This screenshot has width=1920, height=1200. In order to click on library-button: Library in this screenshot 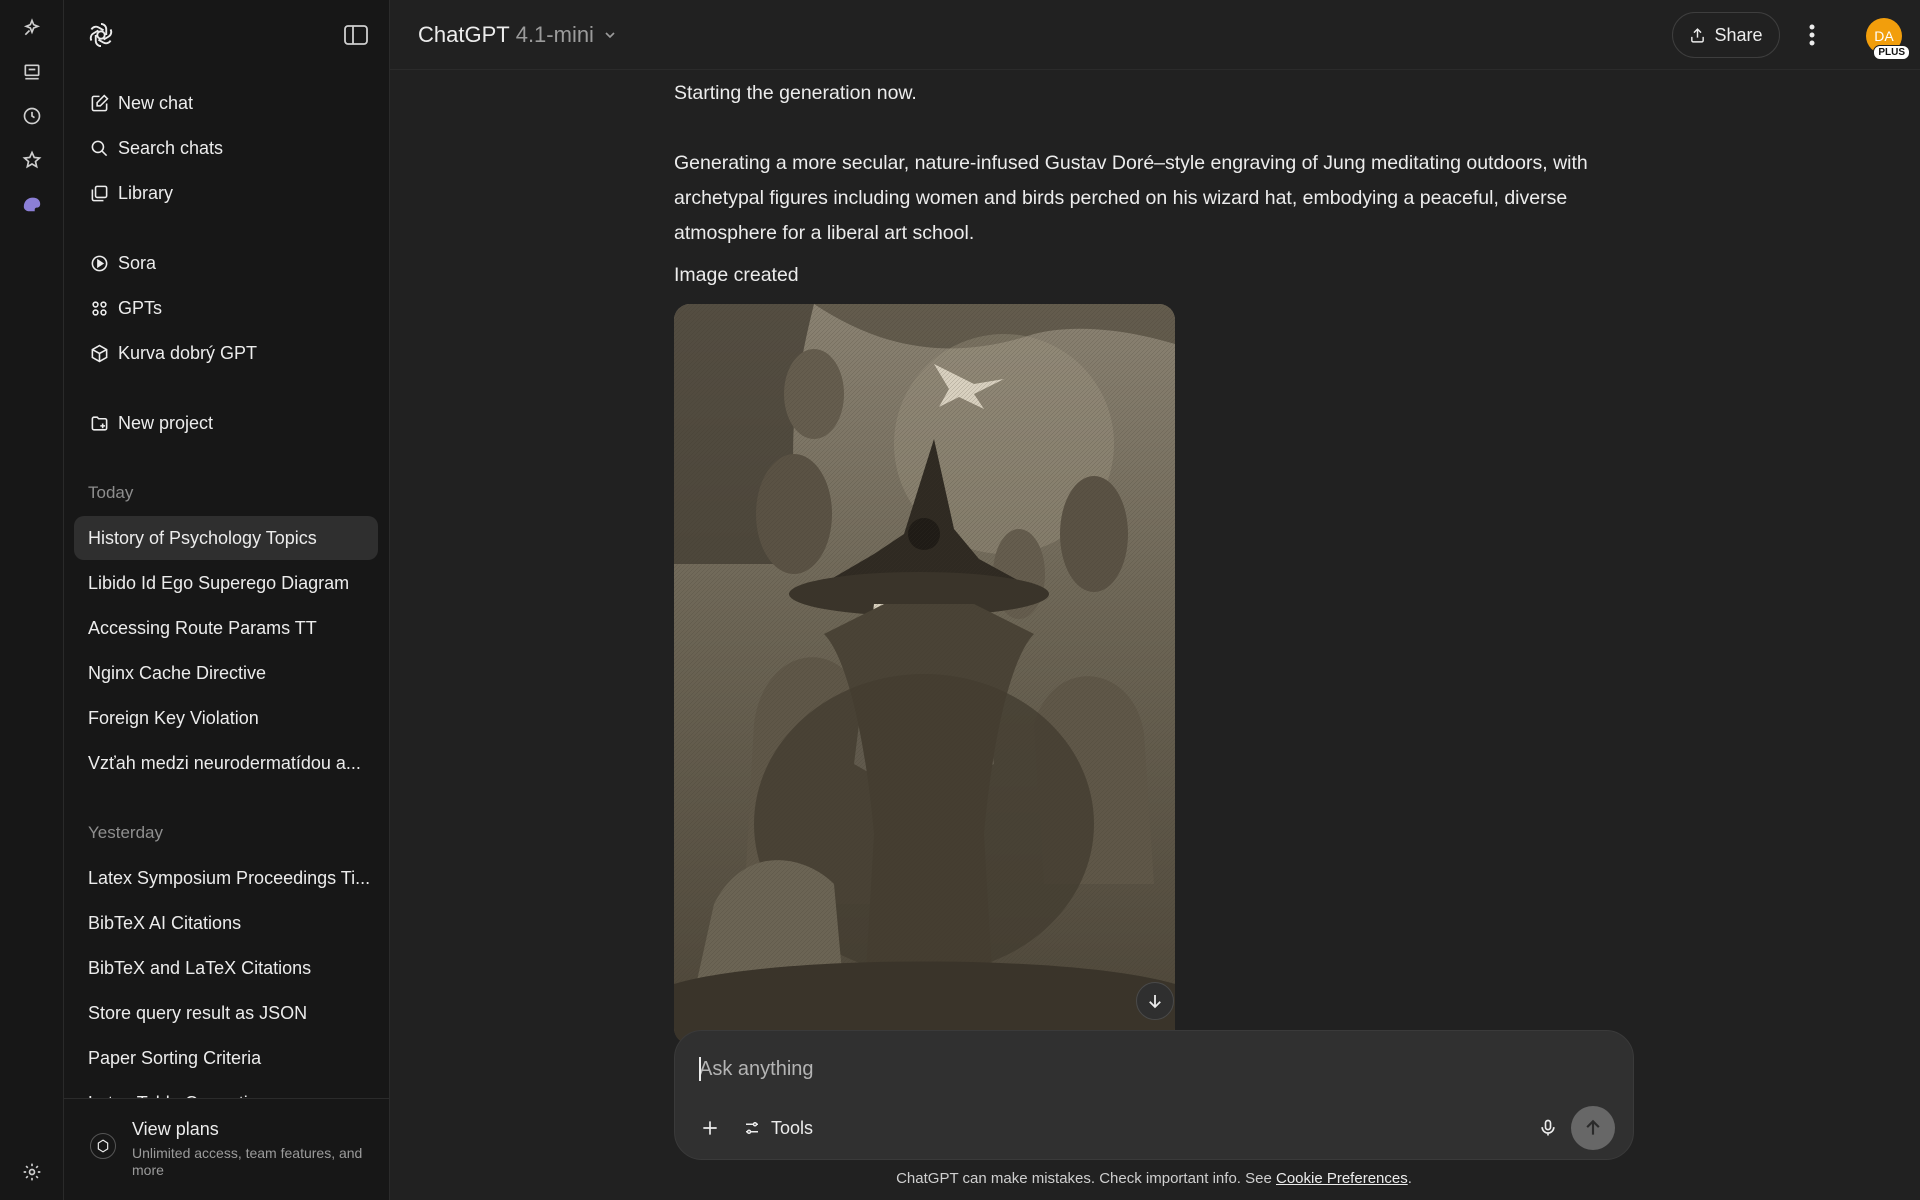, I will do `click(226, 193)`.